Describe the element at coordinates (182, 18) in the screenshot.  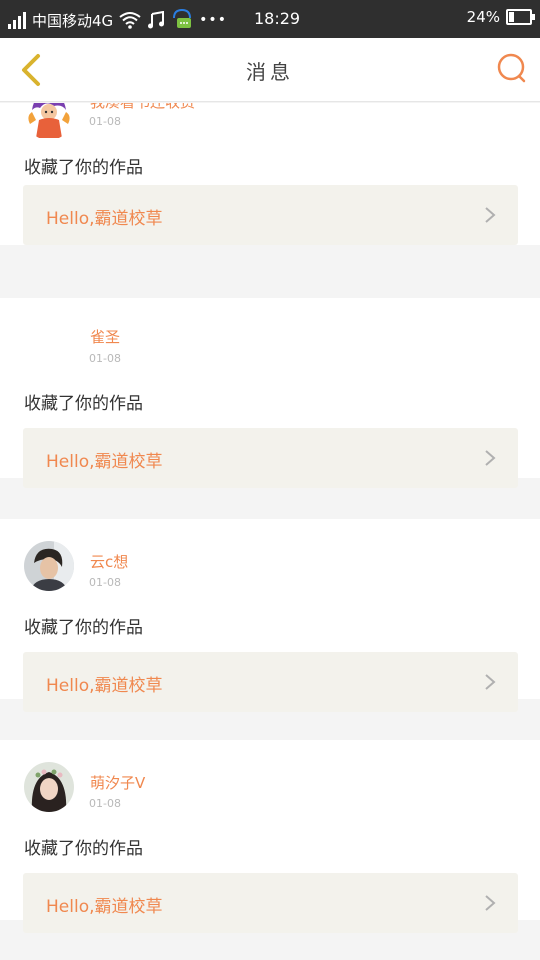
I see `chat-notification-icon` at that location.